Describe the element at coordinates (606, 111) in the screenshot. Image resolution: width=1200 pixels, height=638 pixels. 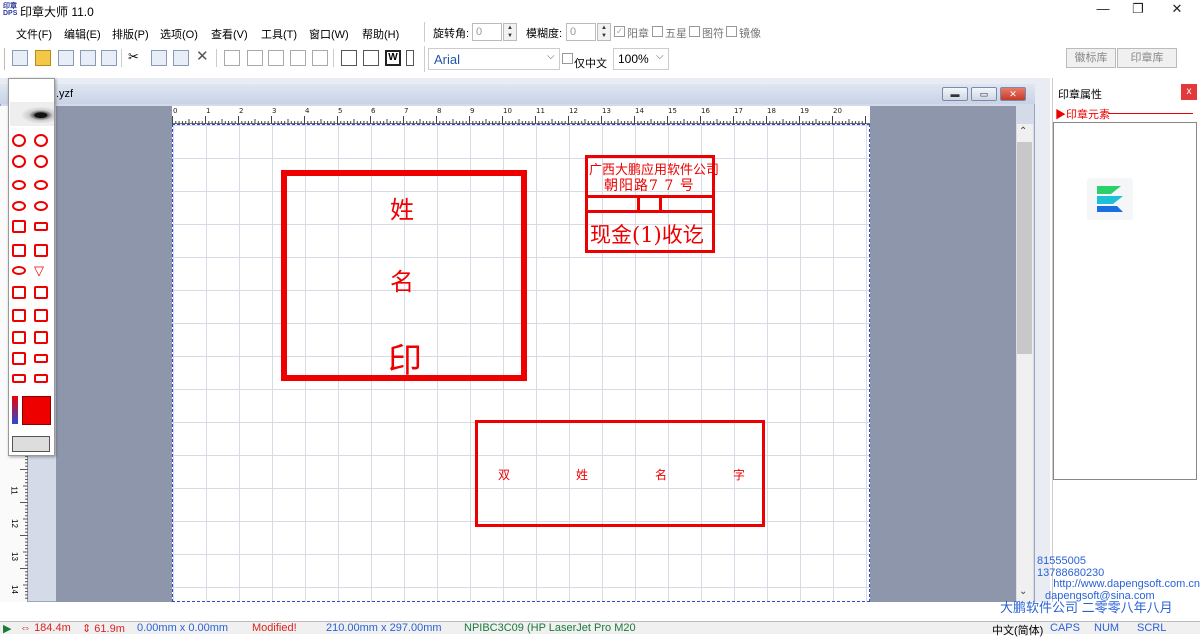
I see `ruler-label: 13` at that location.